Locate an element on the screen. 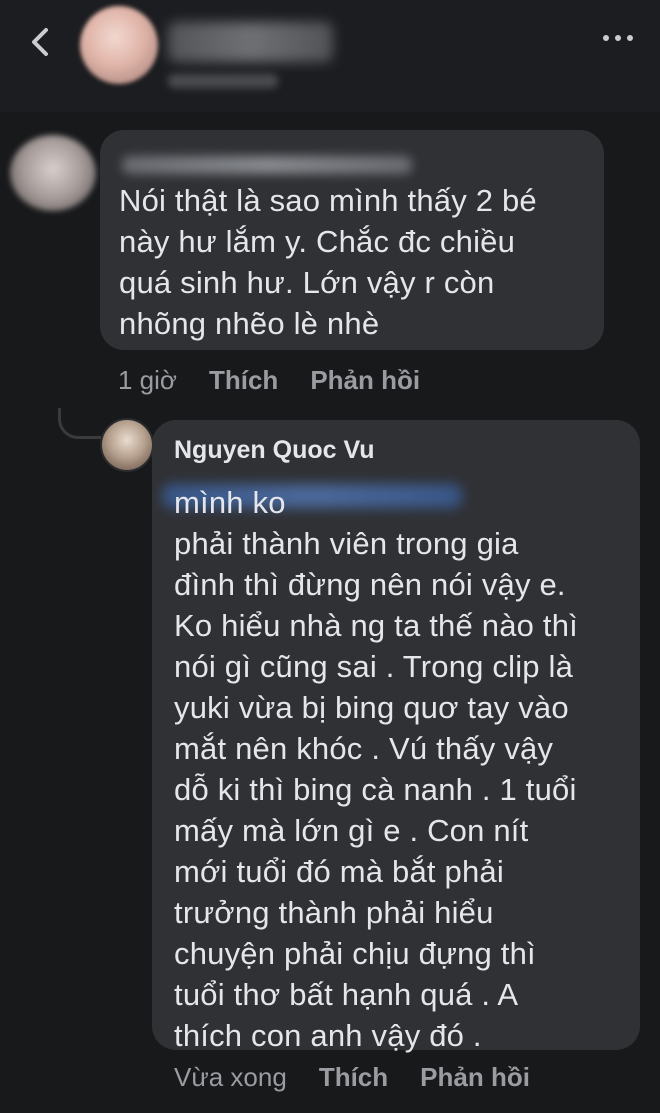 The image size is (660, 1113). chevron-left-icon is located at coordinates (40, 42).